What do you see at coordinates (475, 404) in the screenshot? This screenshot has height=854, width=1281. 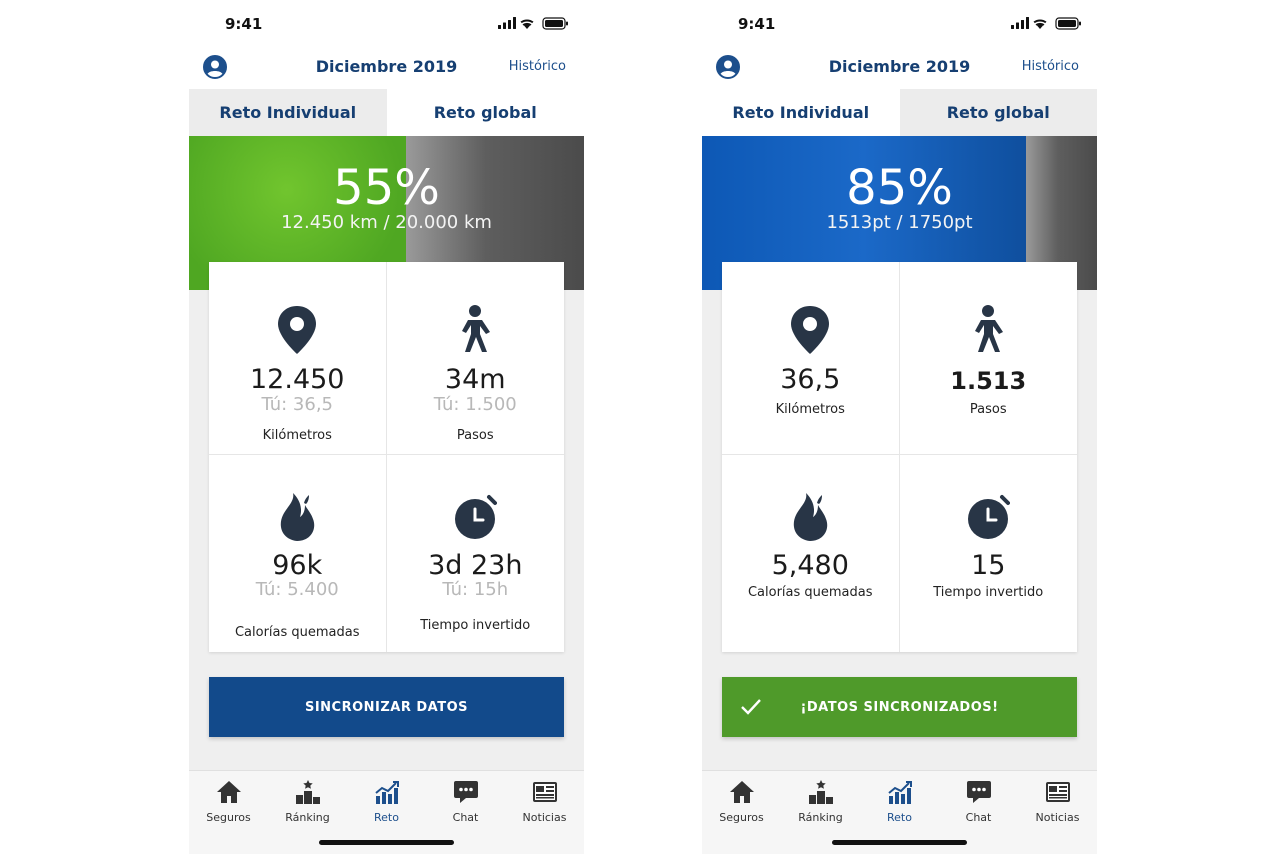 I see `stat-you-value: Tú: 1.500` at bounding box center [475, 404].